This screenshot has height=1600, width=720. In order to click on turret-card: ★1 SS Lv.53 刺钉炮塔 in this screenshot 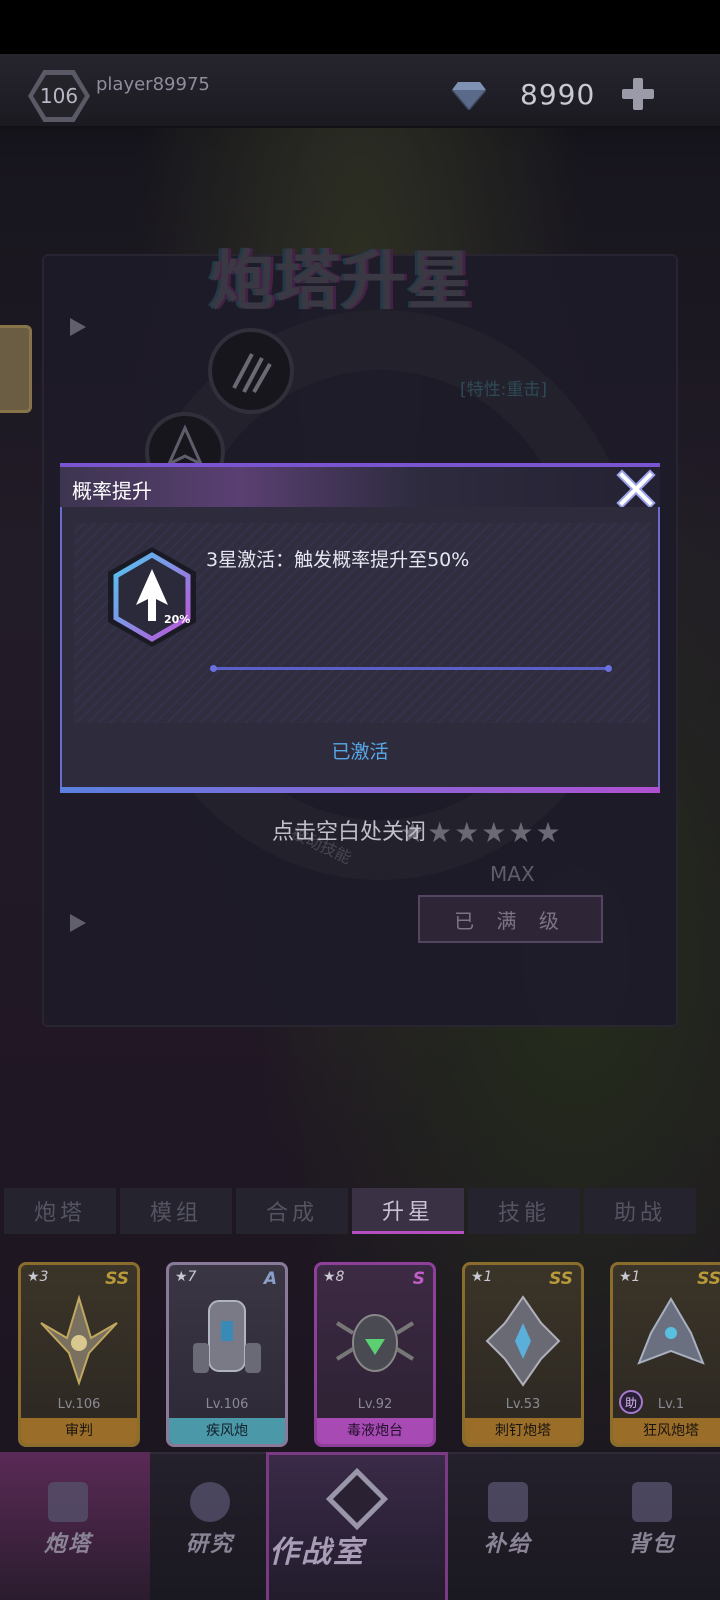, I will do `click(523, 1354)`.